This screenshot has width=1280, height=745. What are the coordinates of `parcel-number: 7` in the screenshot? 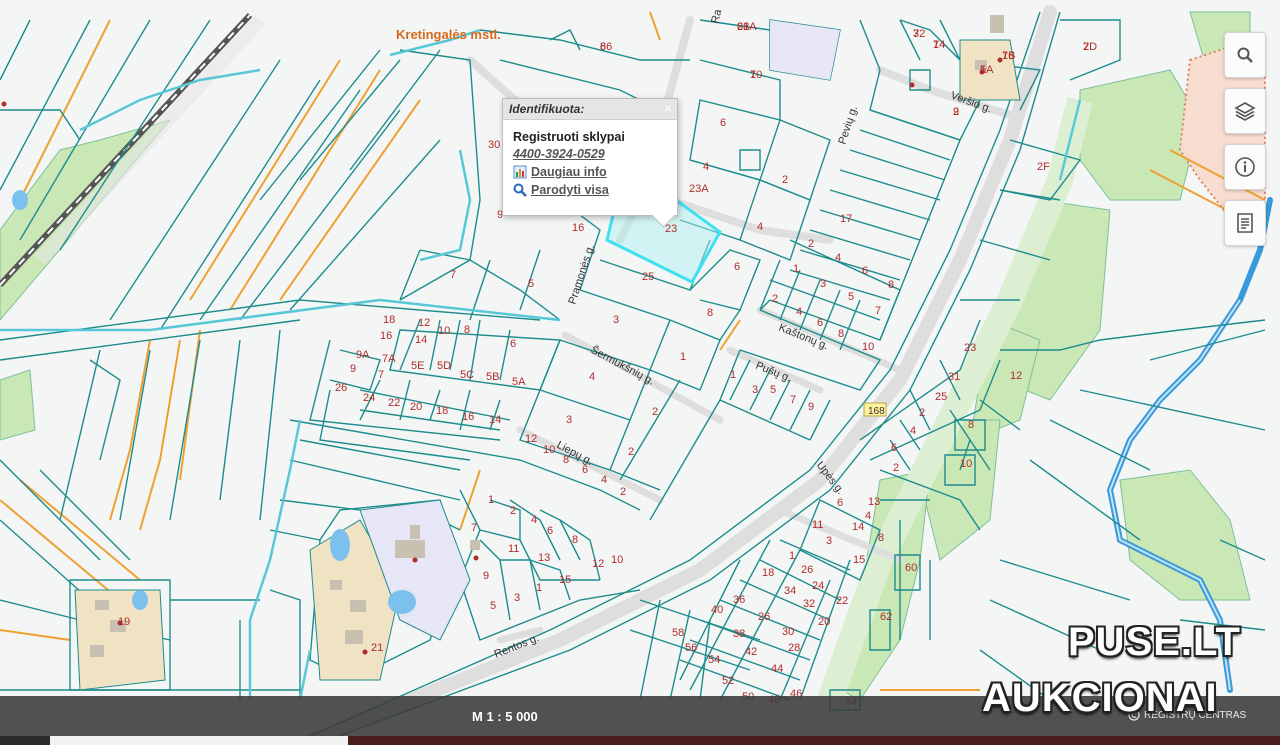 It's located at (793, 400).